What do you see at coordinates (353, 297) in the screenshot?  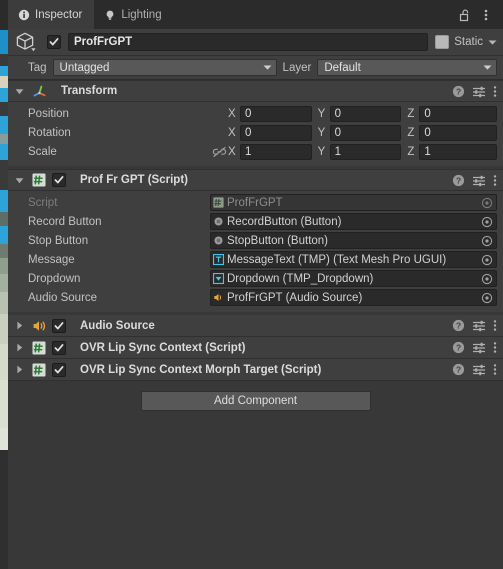 I see `audio-source-object-field: ProfFrGPT (Audio Source)` at bounding box center [353, 297].